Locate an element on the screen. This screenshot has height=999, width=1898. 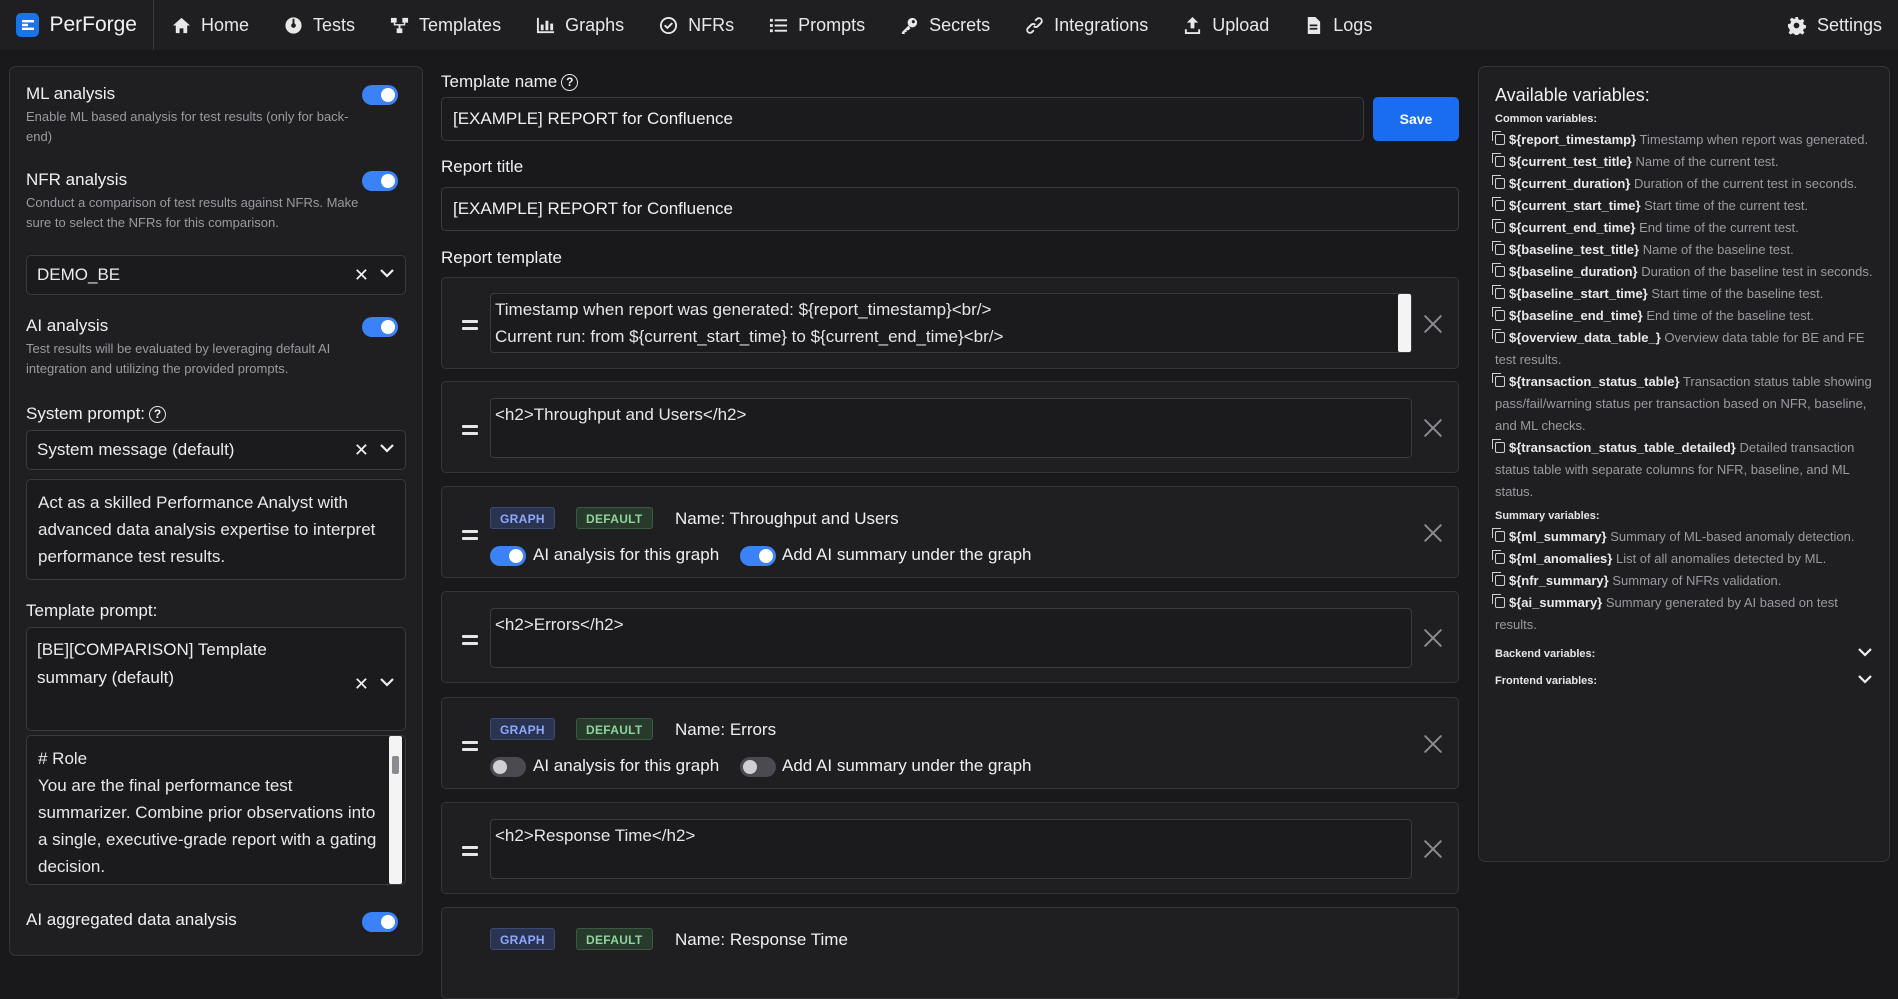
variable-name: ${ml_anomalies} is located at coordinates (1560, 558).